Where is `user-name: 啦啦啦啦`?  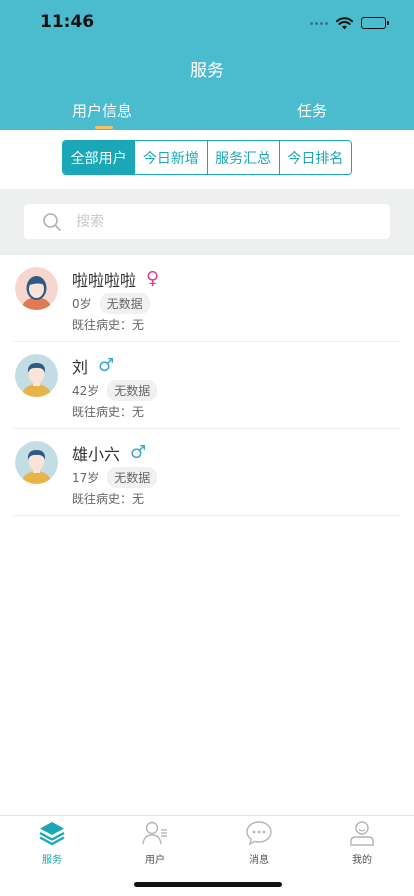 user-name: 啦啦啦啦 is located at coordinates (104, 280).